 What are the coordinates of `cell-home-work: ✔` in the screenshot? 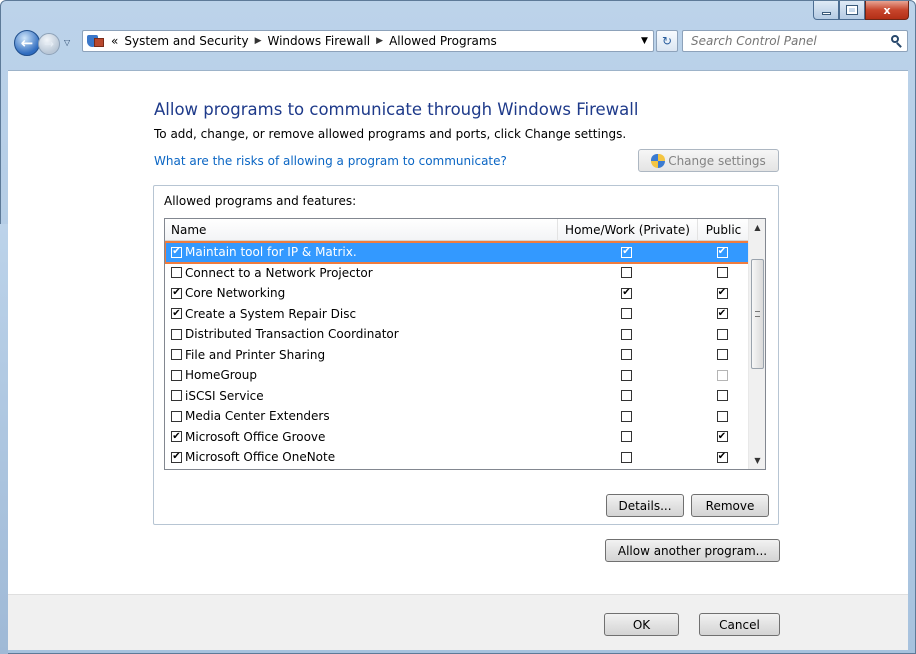 It's located at (628, 293).